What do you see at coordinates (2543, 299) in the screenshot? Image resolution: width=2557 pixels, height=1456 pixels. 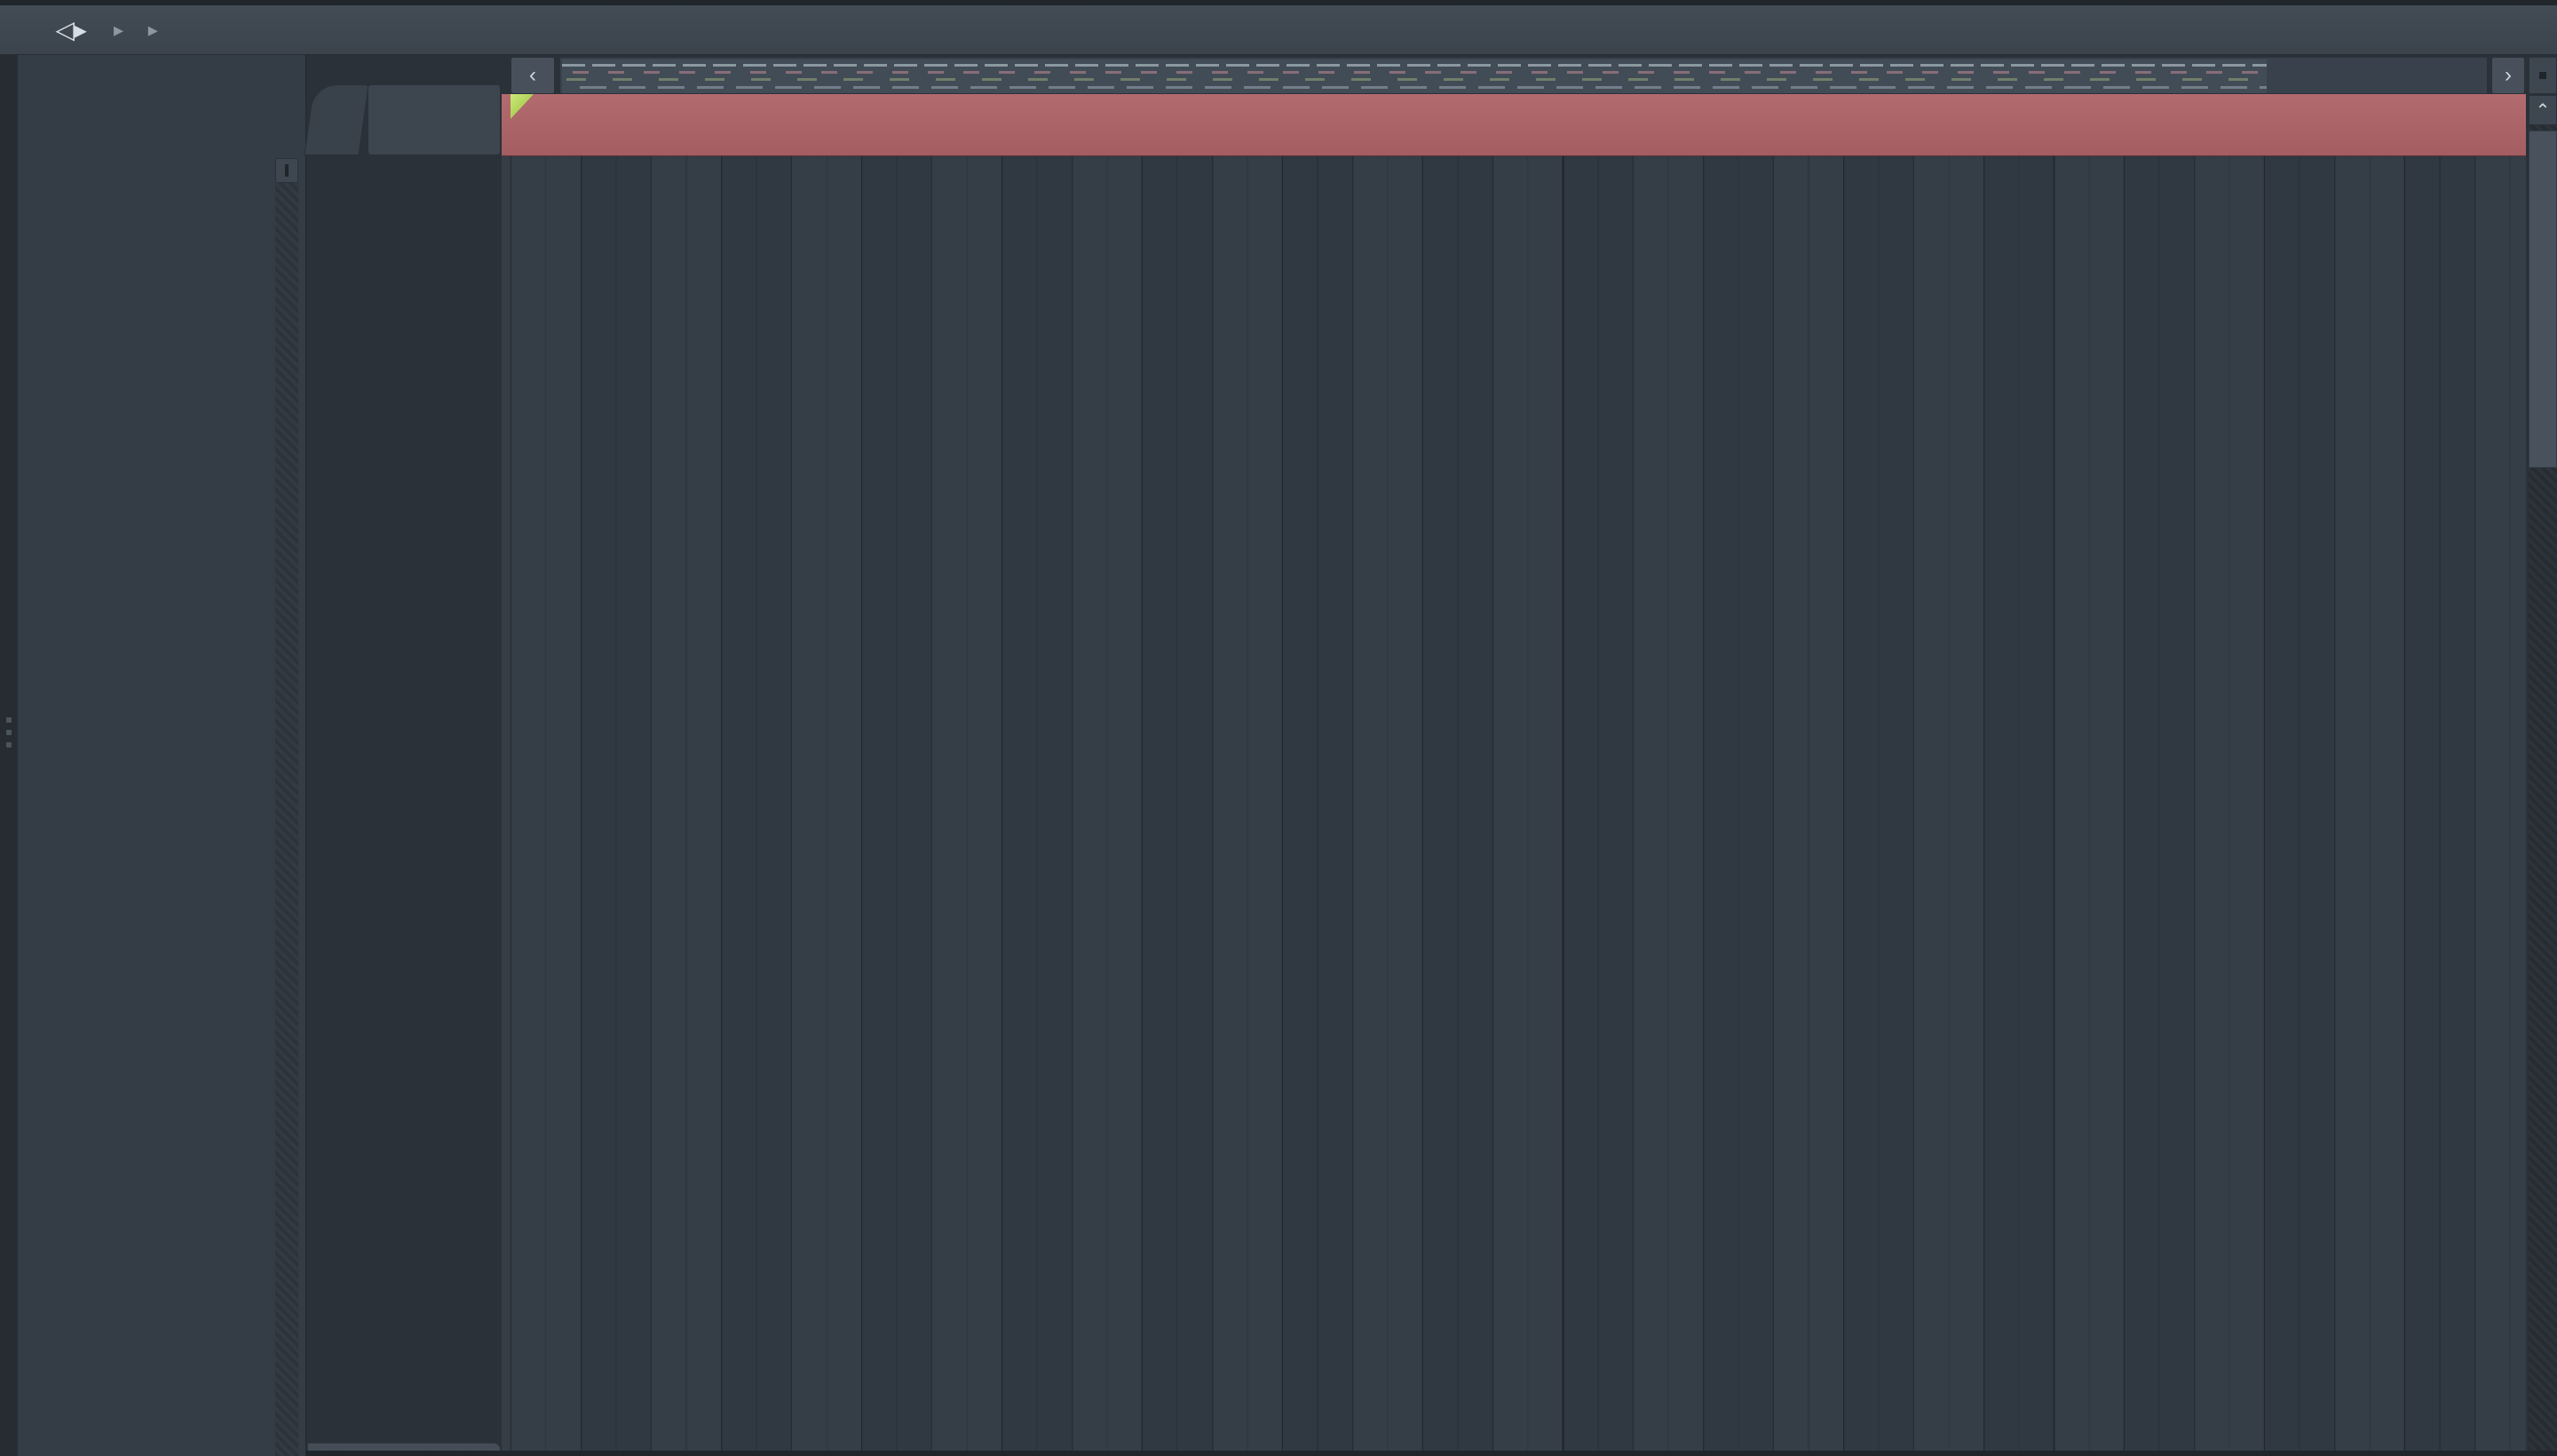 I see `vertical-scroll-thumb` at bounding box center [2543, 299].